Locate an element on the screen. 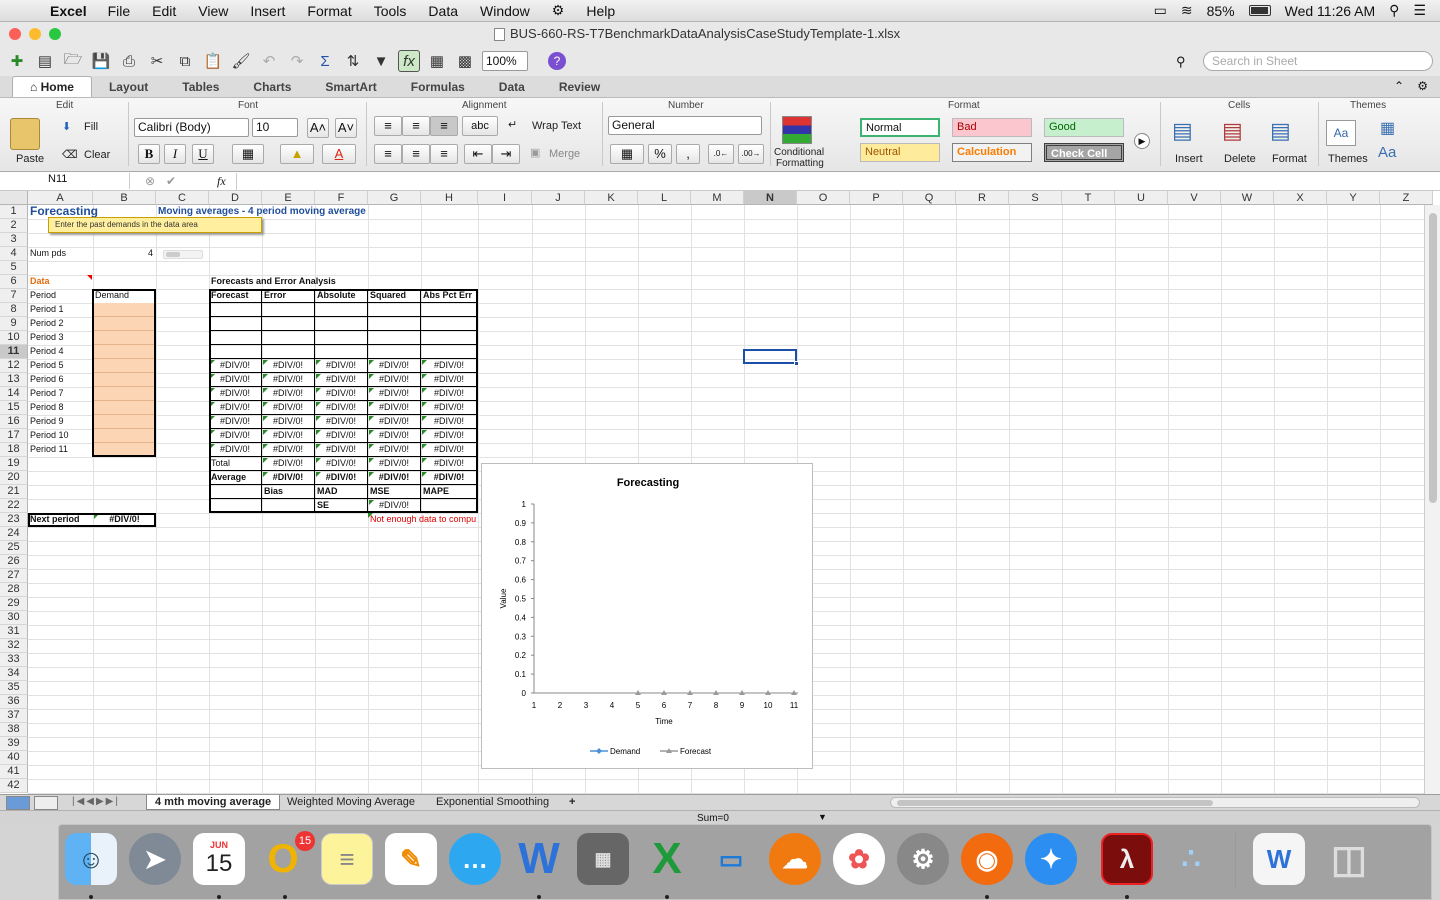 The height and width of the screenshot is (900, 1440). save-icon: 💾 is located at coordinates (101, 61).